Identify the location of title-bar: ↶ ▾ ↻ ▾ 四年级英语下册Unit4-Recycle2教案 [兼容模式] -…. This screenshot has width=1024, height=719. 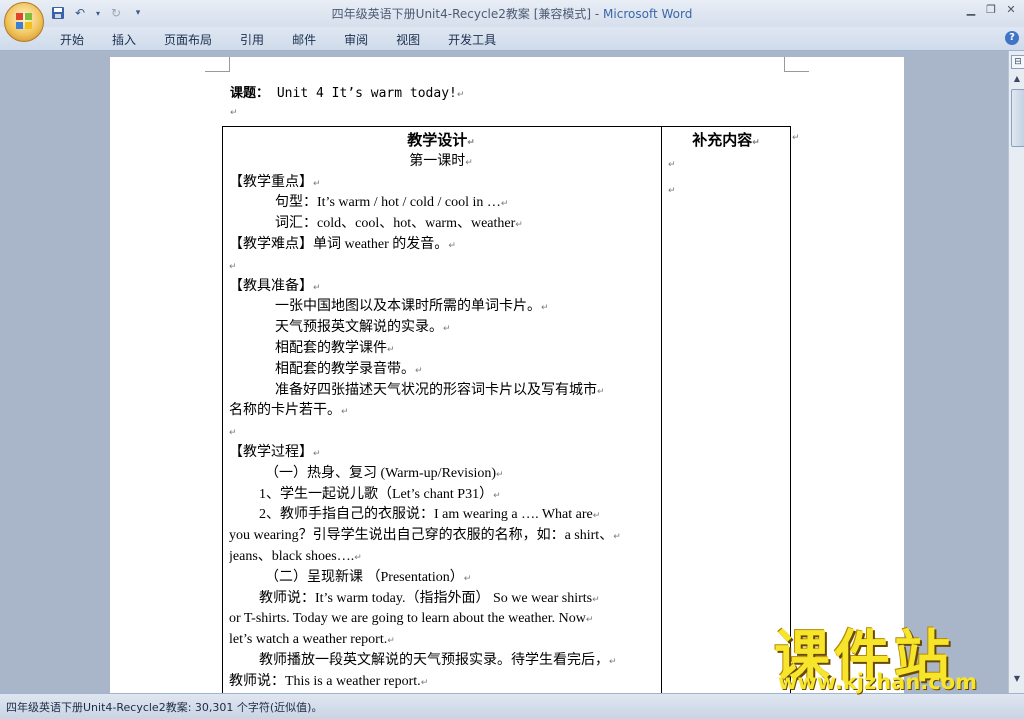
(512, 13).